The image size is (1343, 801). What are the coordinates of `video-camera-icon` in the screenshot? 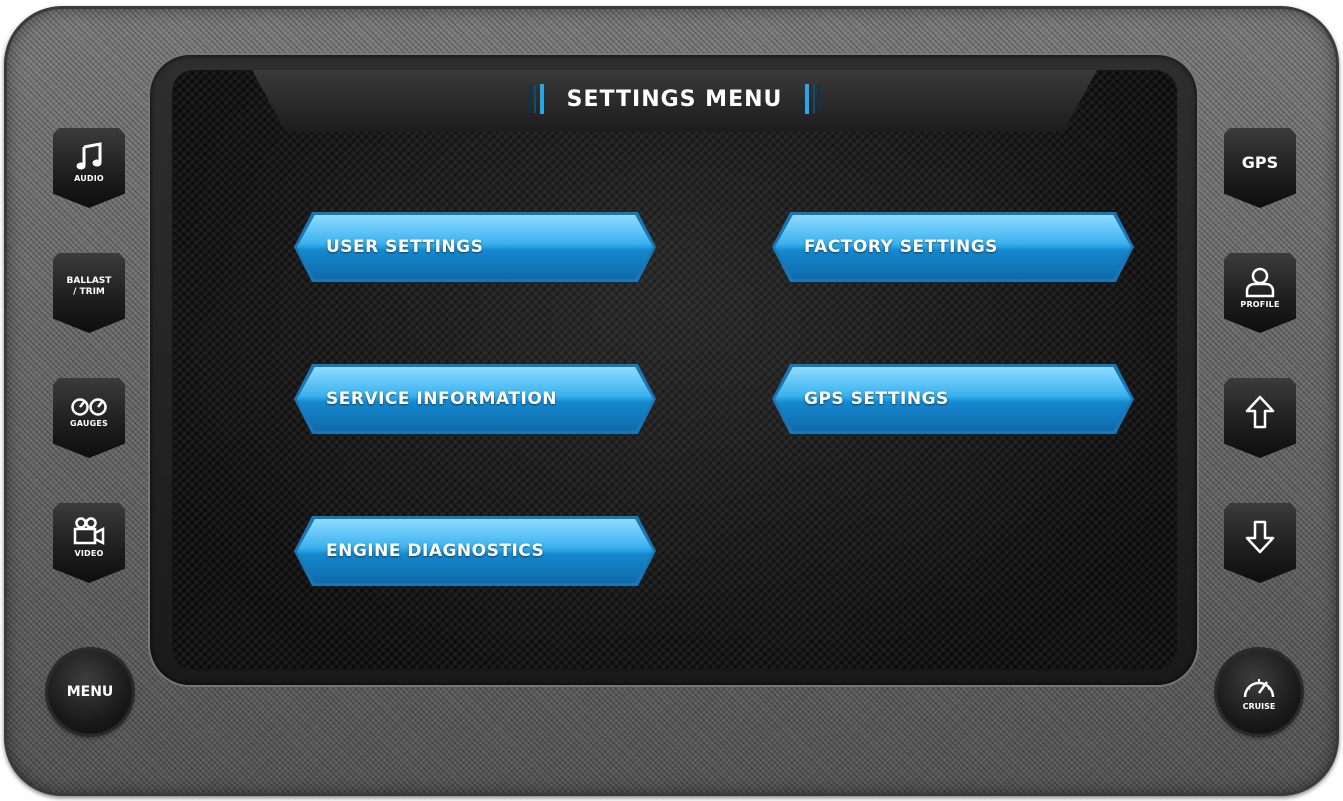 It's located at (89, 530).